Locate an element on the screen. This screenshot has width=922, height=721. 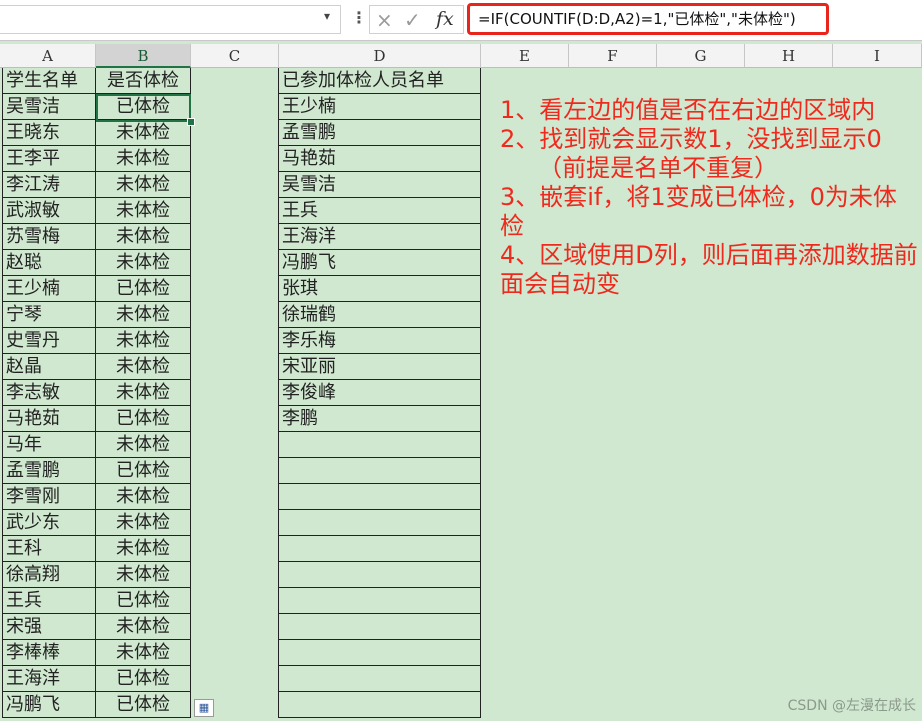
column-header-h: H is located at coordinates (789, 56).